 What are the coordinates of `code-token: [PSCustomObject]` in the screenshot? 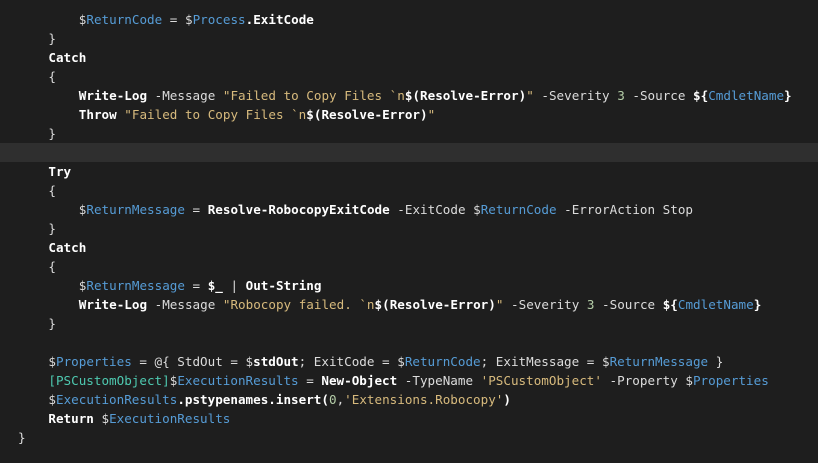 It's located at (109, 380).